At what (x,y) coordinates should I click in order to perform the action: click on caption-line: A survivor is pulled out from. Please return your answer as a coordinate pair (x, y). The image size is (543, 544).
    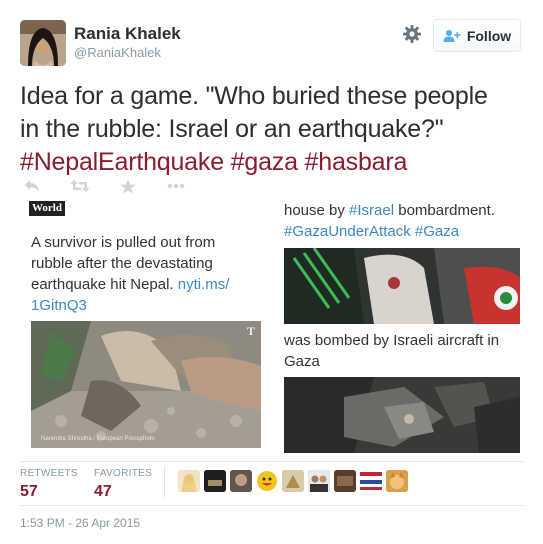
    Looking at the image, I should click on (123, 242).